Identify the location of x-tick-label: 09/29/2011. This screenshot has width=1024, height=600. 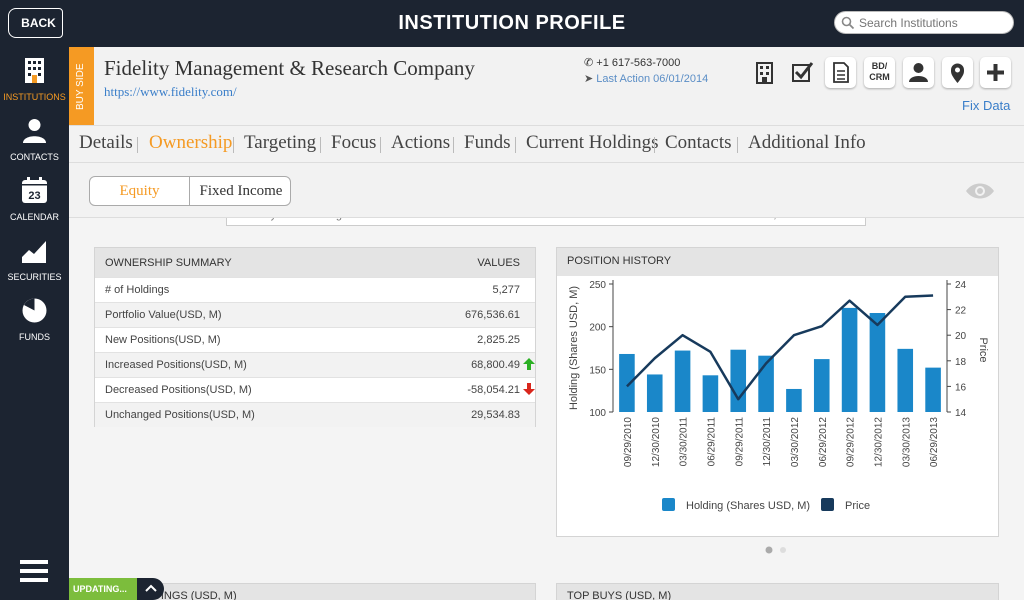
(739, 442).